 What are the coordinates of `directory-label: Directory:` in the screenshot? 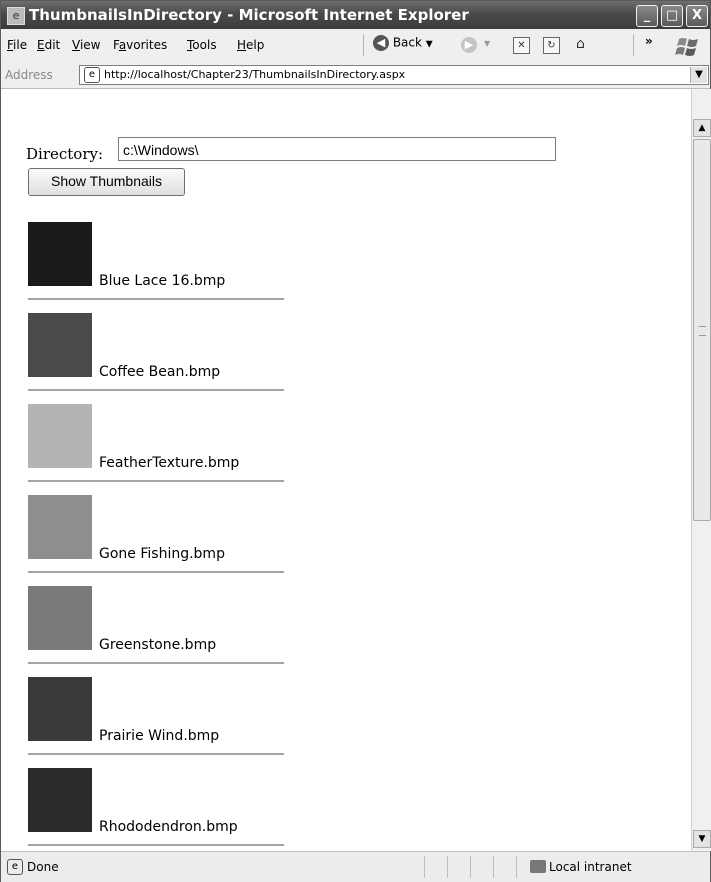 It's located at (65, 154).